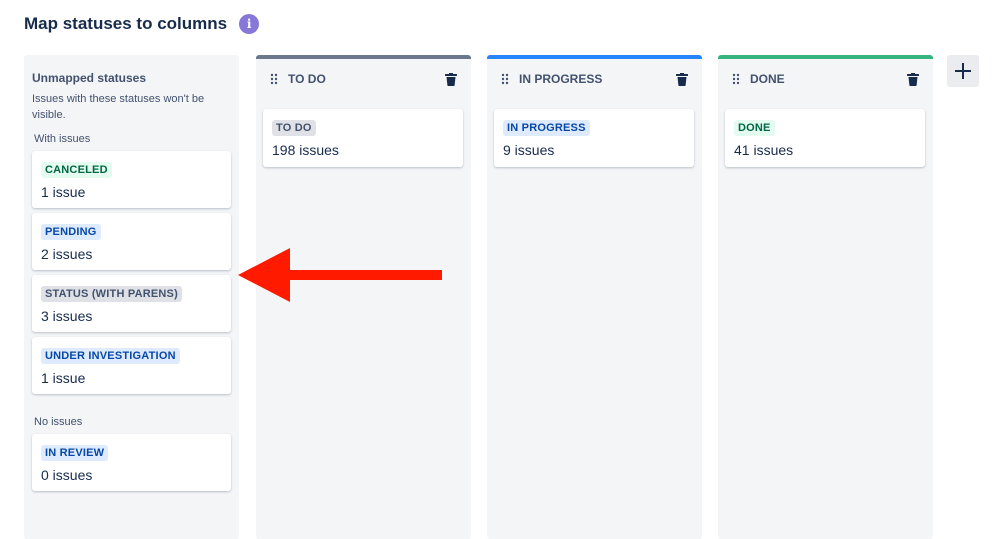 The image size is (999, 539). Describe the element at coordinates (58, 422) in the screenshot. I see `no-issues-label: No issues` at that location.